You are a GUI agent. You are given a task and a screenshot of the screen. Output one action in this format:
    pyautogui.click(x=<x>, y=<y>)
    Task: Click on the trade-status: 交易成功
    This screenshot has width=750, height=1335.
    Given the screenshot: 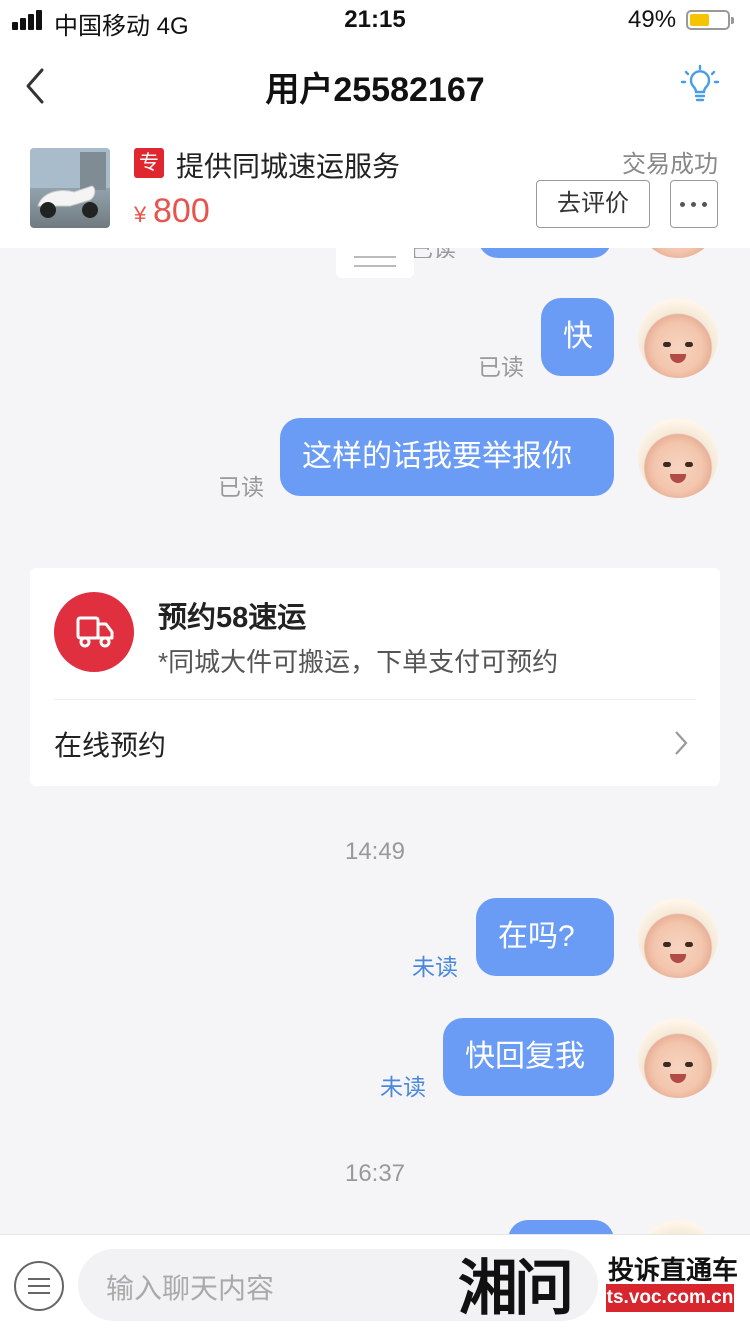 What is the action you would take?
    pyautogui.click(x=670, y=164)
    